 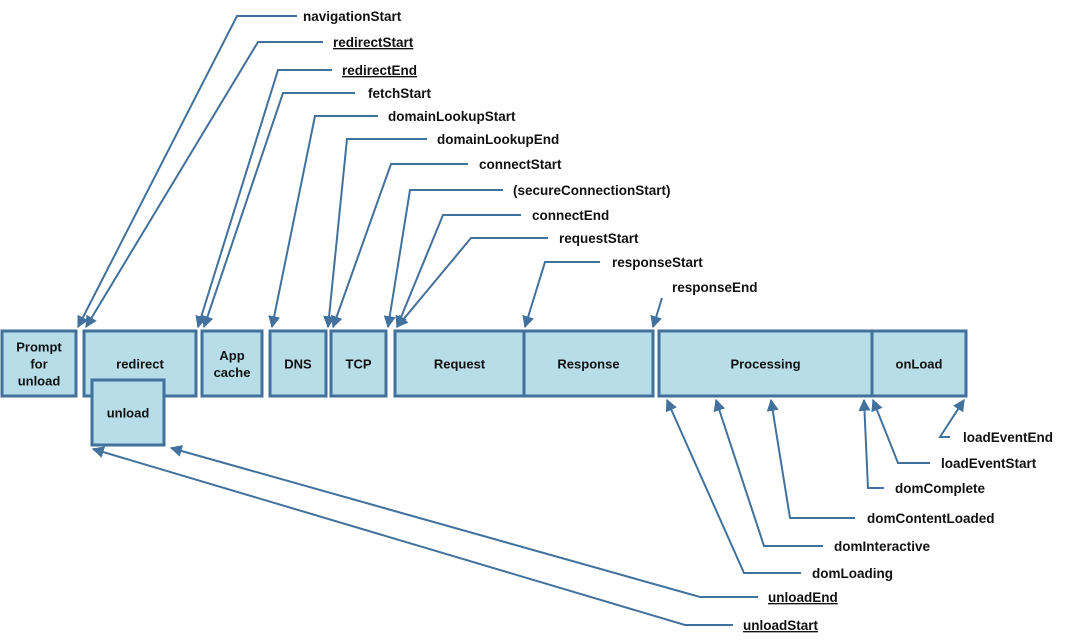 I want to click on phase-prompt-label: unload, so click(x=39, y=381).